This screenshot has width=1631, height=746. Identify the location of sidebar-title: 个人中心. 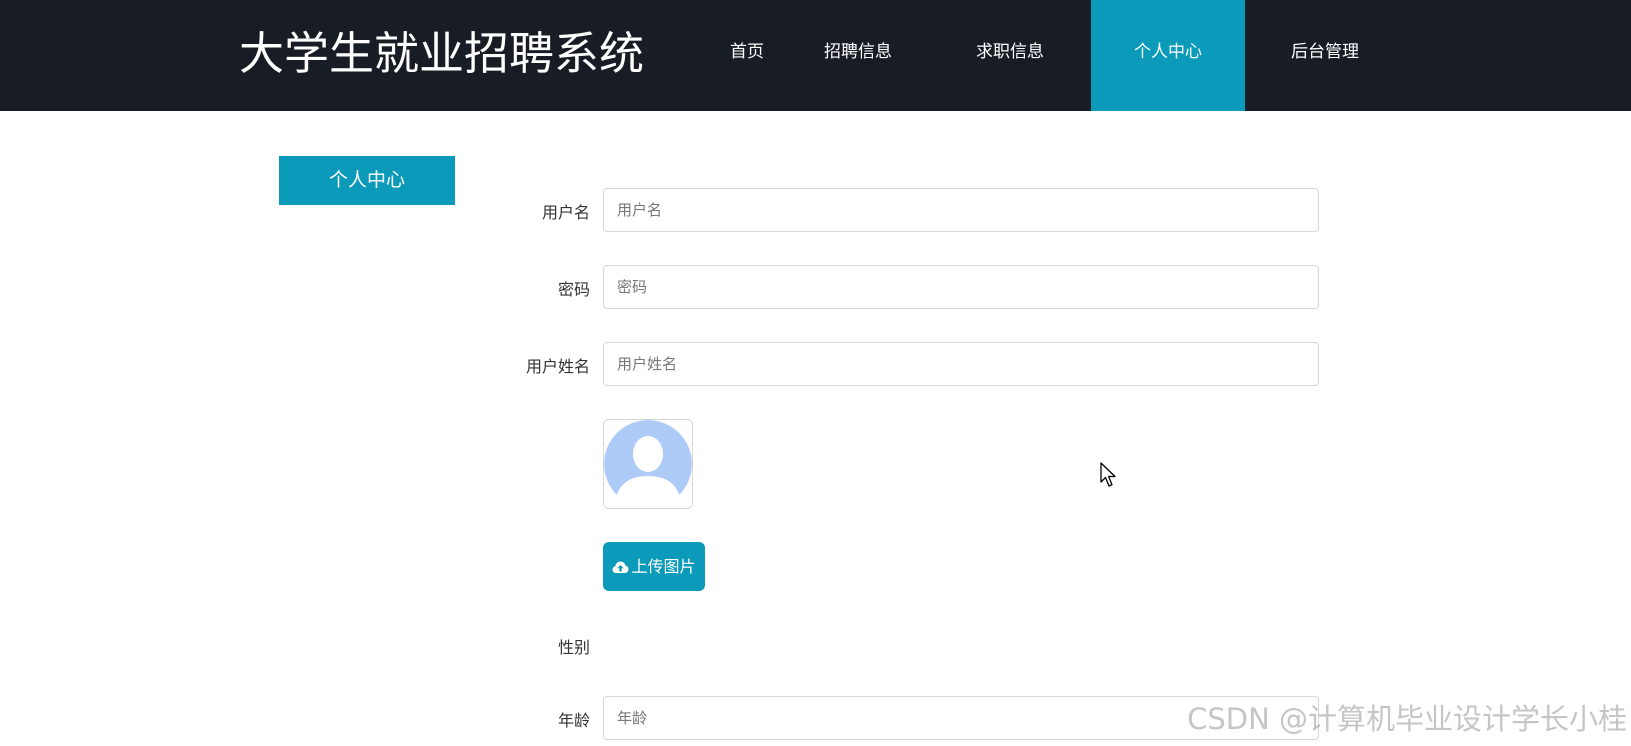
(367, 180).